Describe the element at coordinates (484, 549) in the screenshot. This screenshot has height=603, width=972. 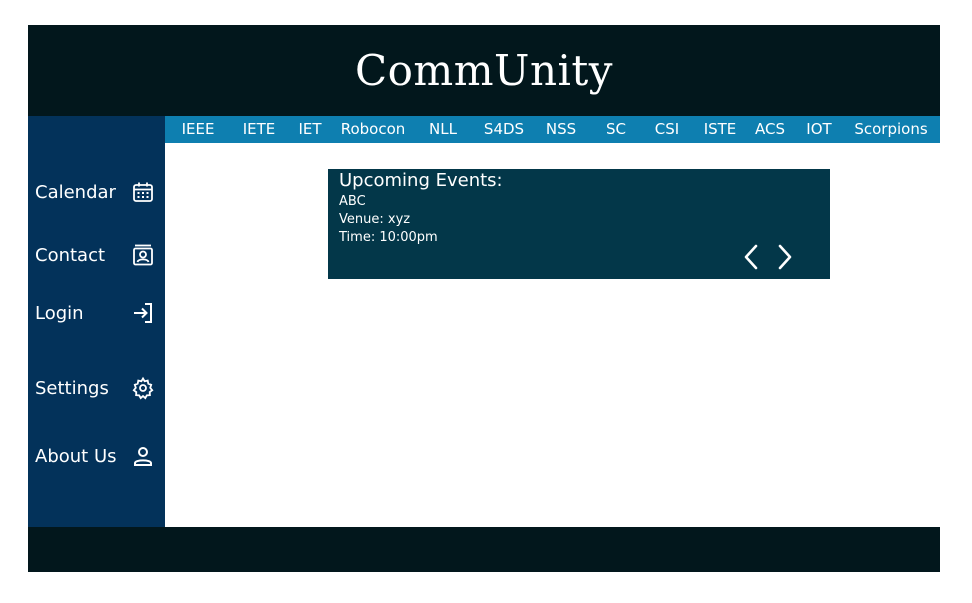
I see `footer` at that location.